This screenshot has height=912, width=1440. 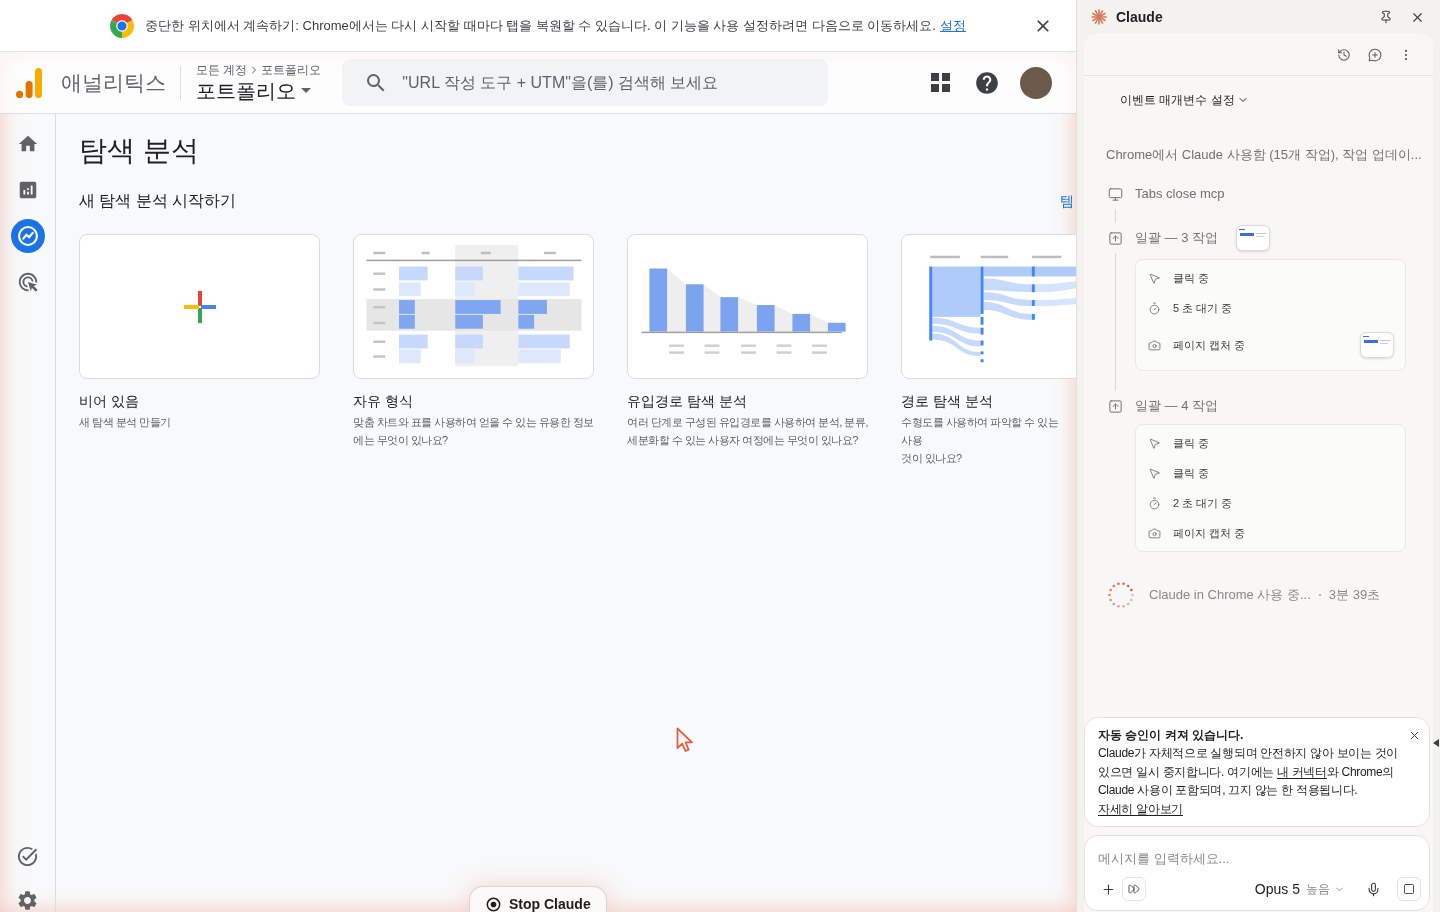 What do you see at coordinates (1115, 194) in the screenshot?
I see `monitor-icon` at bounding box center [1115, 194].